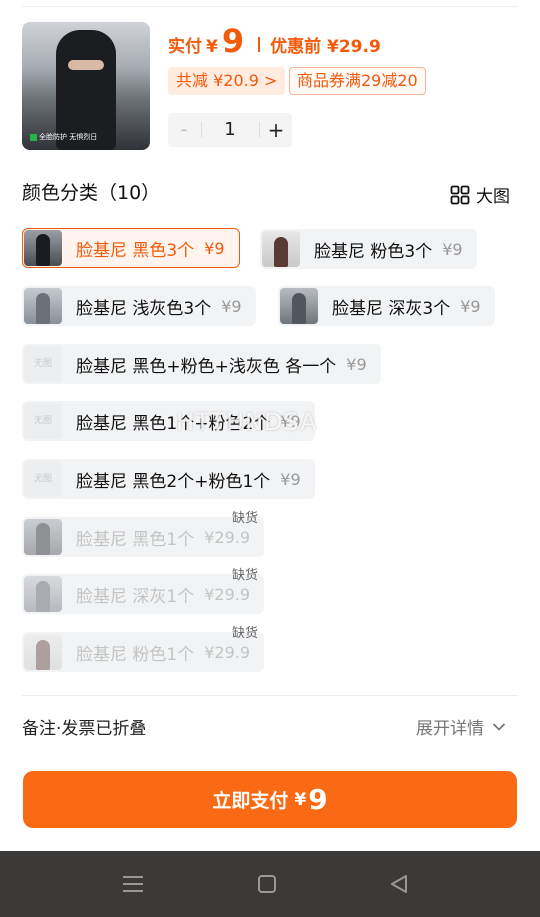 The width and height of the screenshot is (540, 917). What do you see at coordinates (144, 308) in the screenshot?
I see `option-name: 脸基尼 浅灰色3个` at bounding box center [144, 308].